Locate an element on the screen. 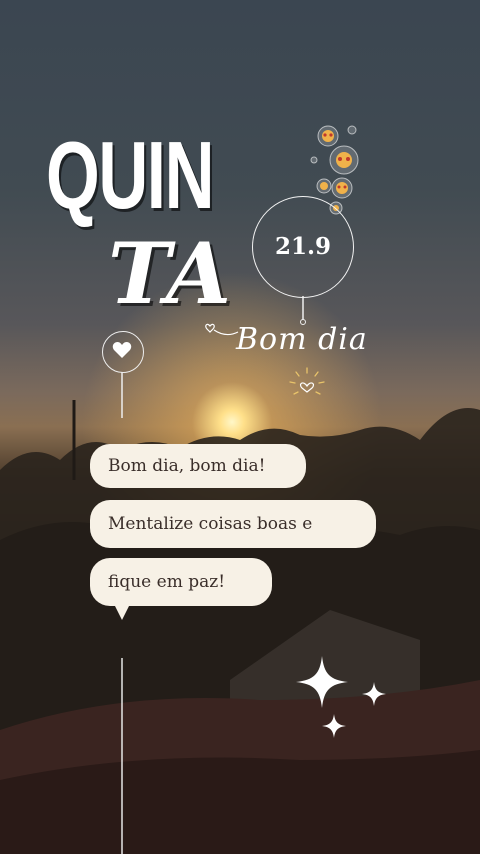  heart-icon is located at coordinates (122, 350).